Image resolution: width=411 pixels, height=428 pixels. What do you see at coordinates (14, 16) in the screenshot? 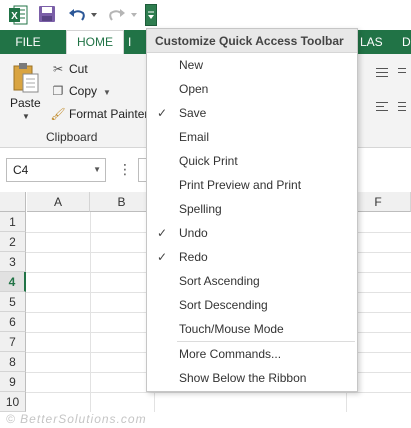
I see `svg-text: X` at bounding box center [14, 16].